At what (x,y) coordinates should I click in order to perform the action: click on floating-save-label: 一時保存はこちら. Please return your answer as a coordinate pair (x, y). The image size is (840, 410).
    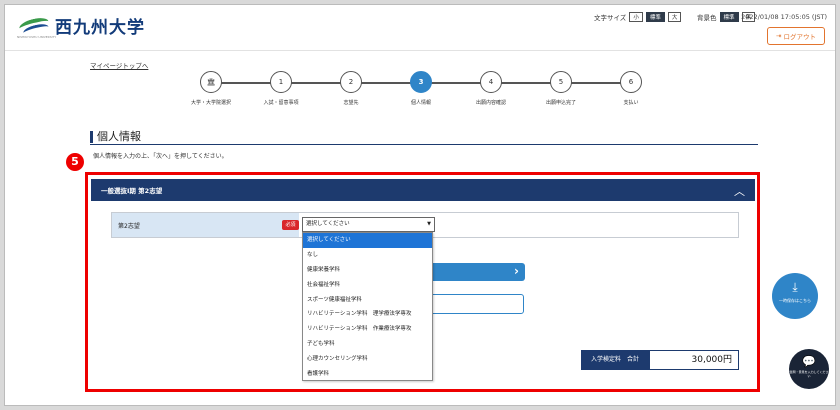
    Looking at the image, I should click on (795, 300).